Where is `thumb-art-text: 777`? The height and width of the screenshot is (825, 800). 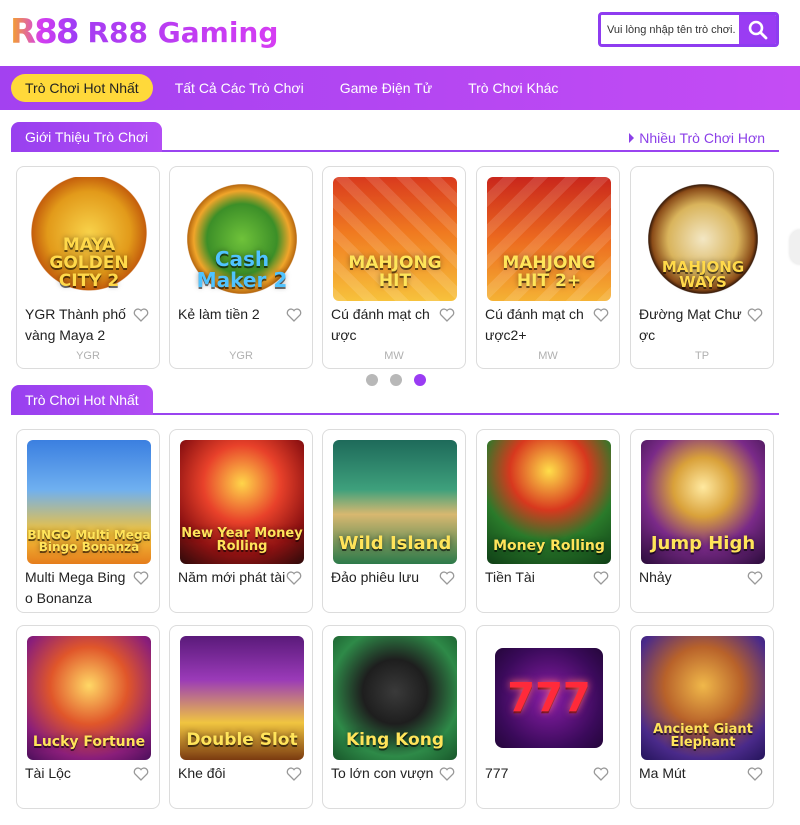
thumb-art-text: 777 is located at coordinates (549, 698).